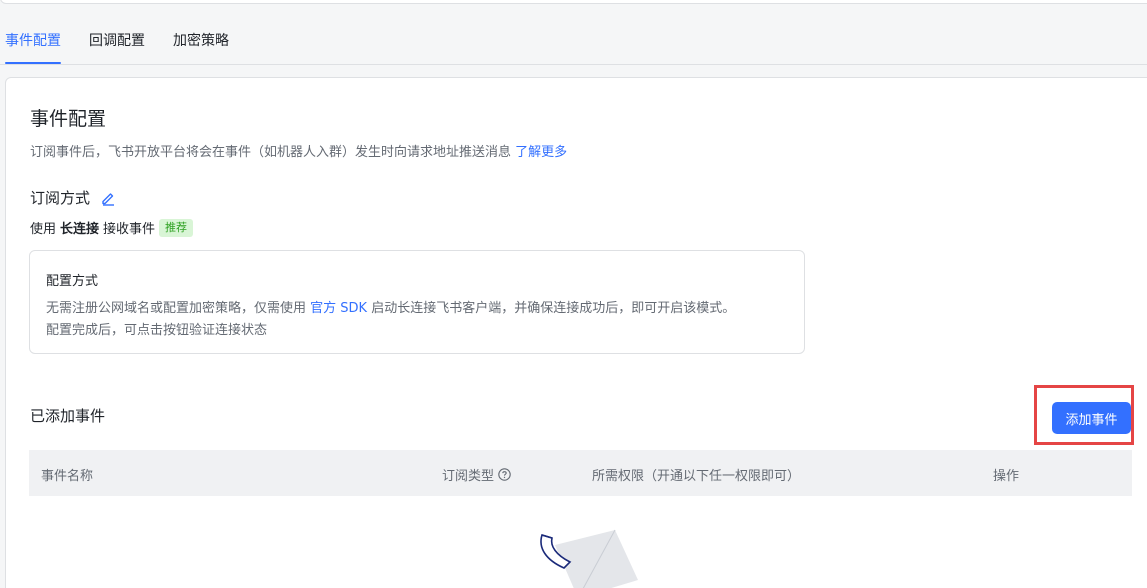  What do you see at coordinates (33, 45) in the screenshot?
I see `tab-event-config: 事件配置` at bounding box center [33, 45].